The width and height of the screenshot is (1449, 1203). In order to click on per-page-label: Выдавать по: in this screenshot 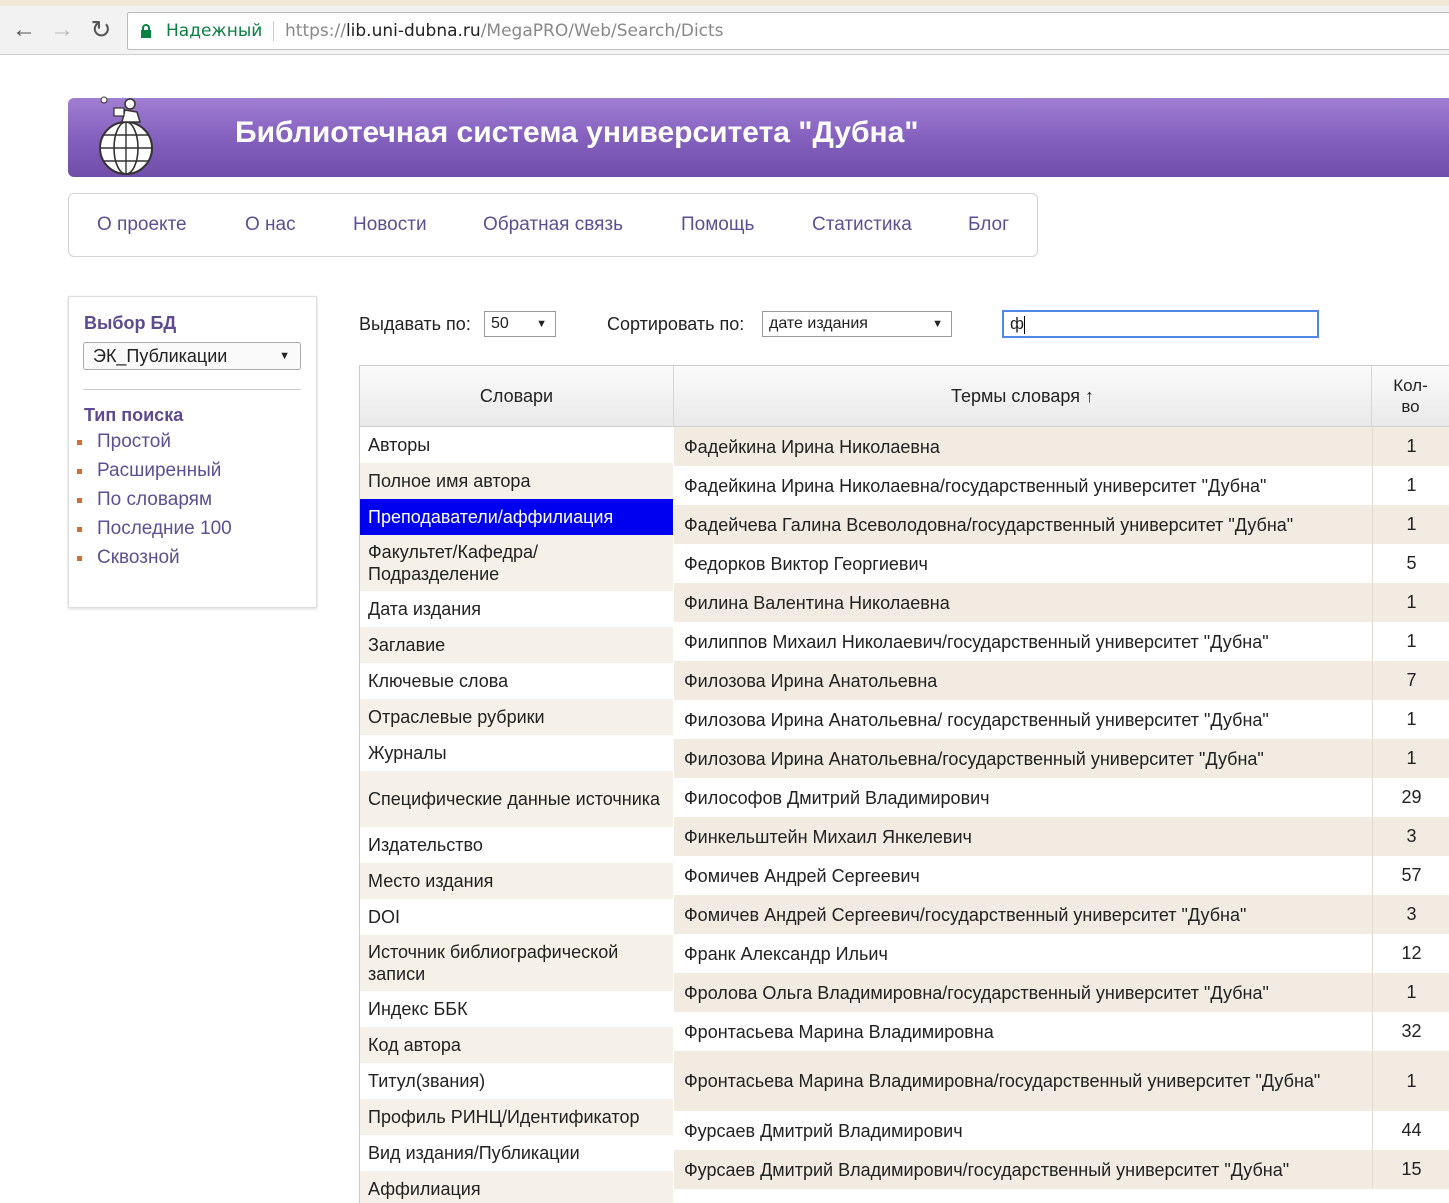, I will do `click(415, 324)`.